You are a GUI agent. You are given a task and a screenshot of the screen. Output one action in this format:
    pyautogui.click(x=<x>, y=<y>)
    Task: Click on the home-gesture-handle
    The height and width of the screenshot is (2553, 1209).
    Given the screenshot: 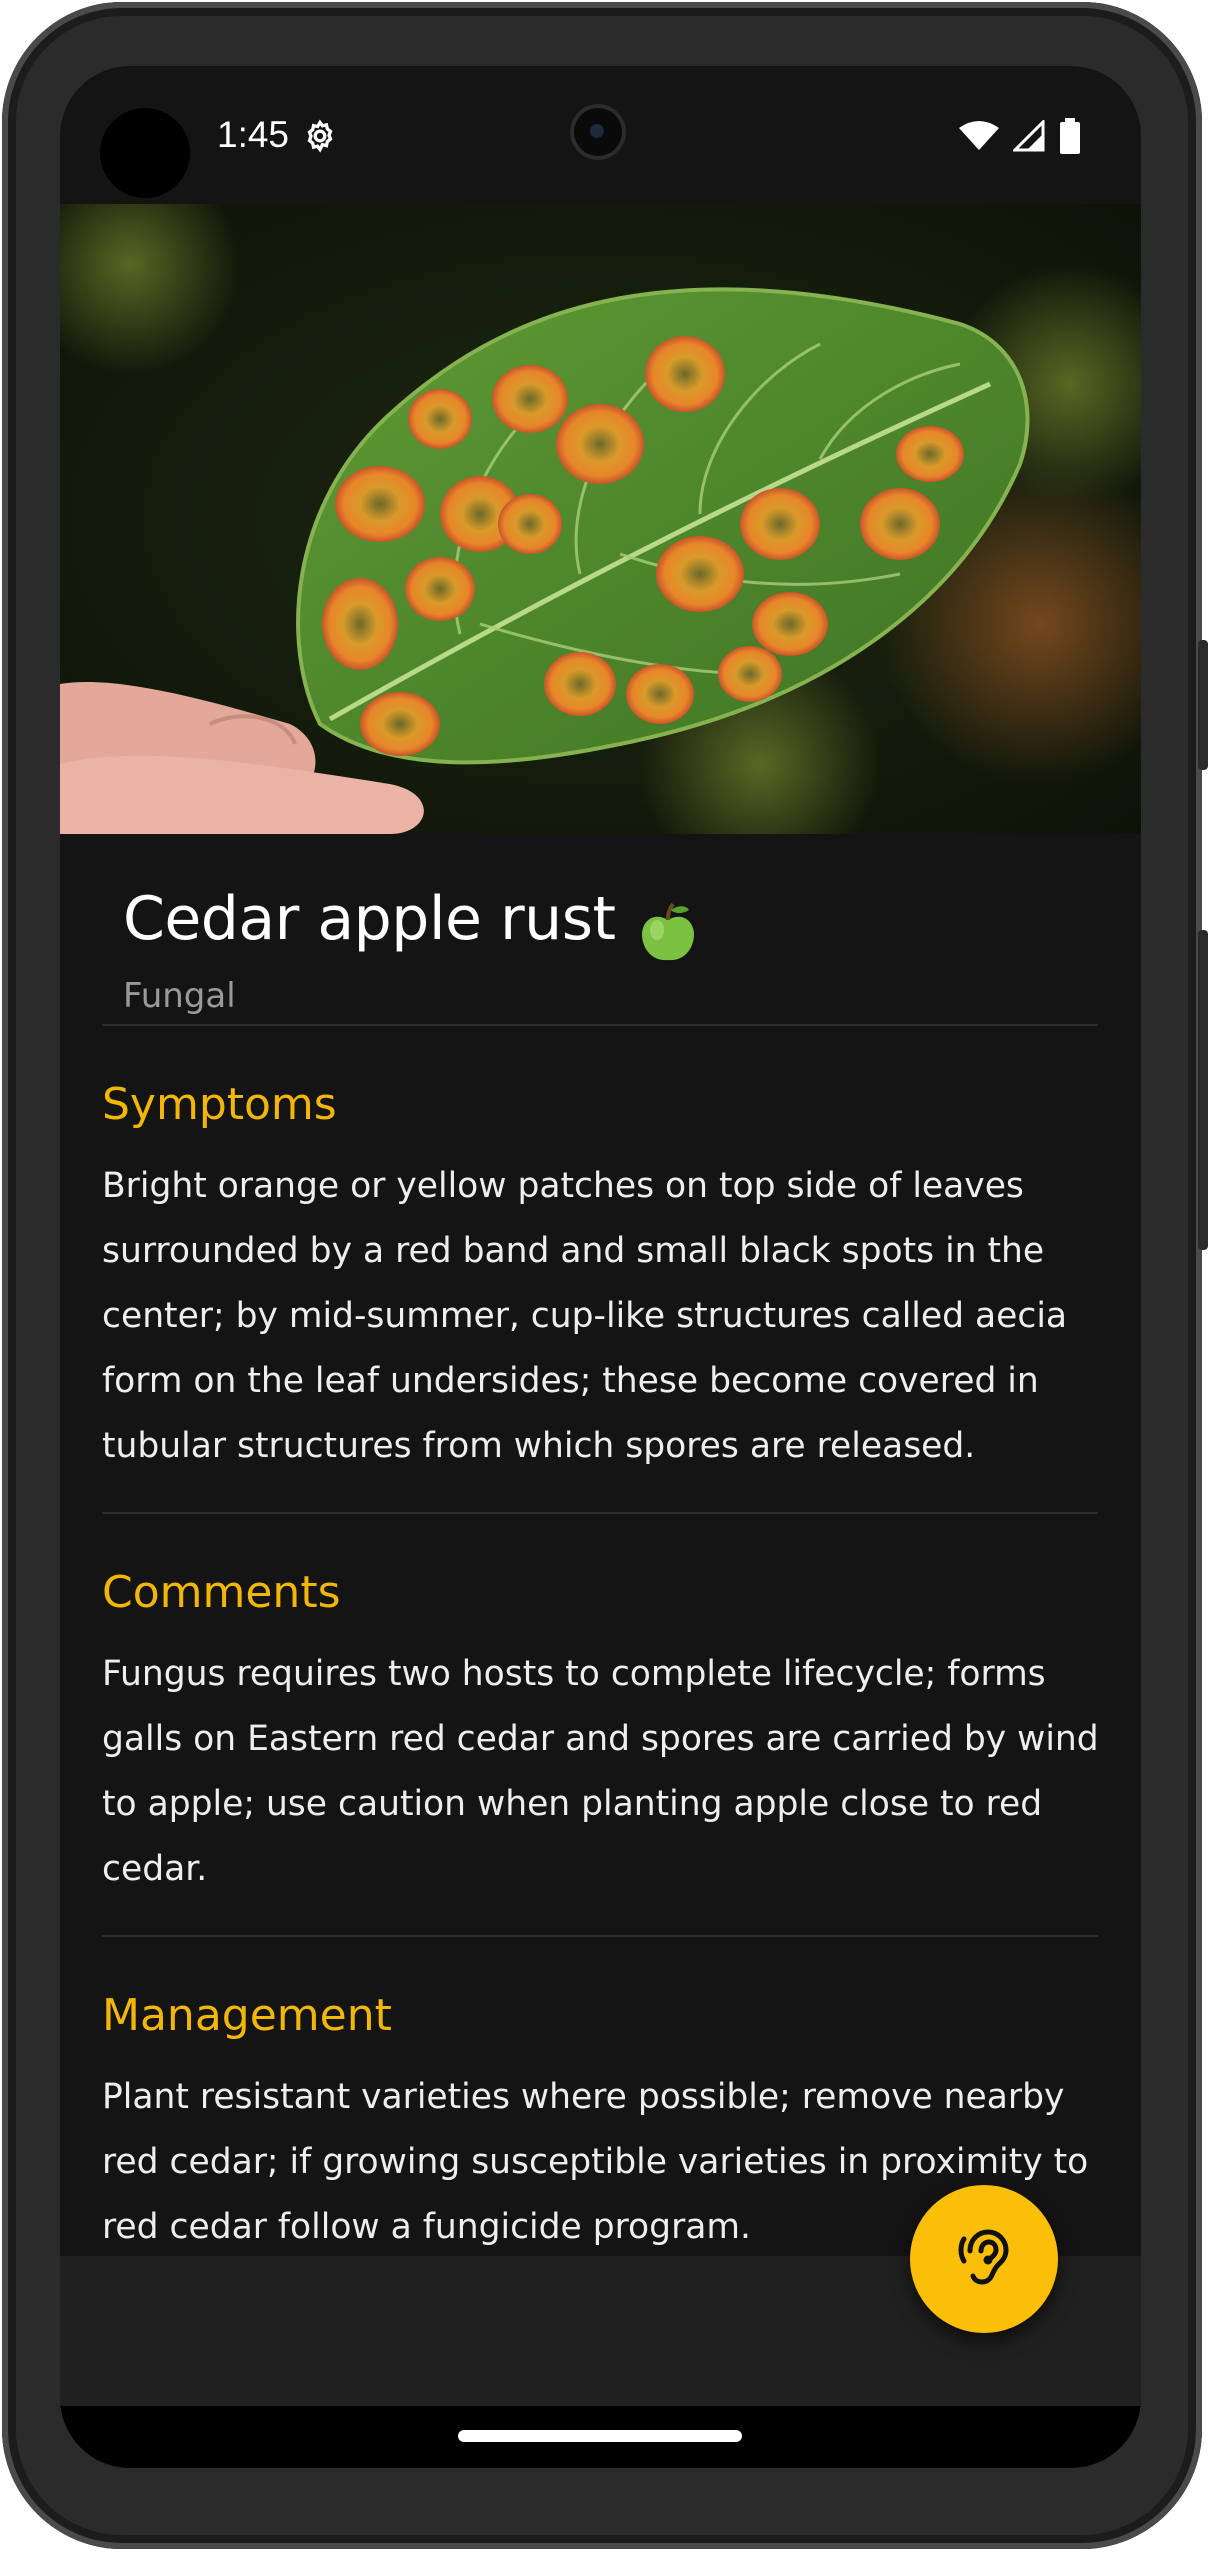 What is the action you would take?
    pyautogui.click(x=600, y=2436)
    